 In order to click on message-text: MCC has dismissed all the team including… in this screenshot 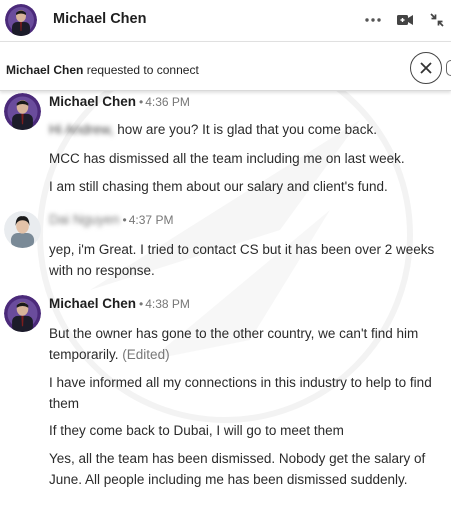, I will do `click(227, 158)`.